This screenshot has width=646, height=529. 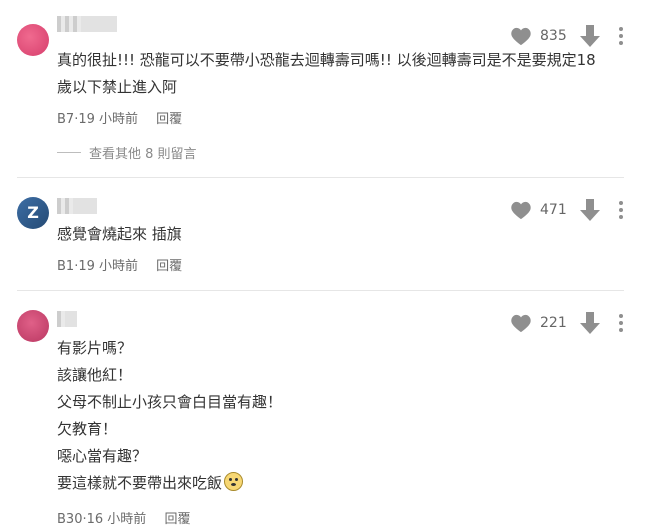 I want to click on comment-meta: B7 · 19 小時前 回覆, so click(x=119, y=117).